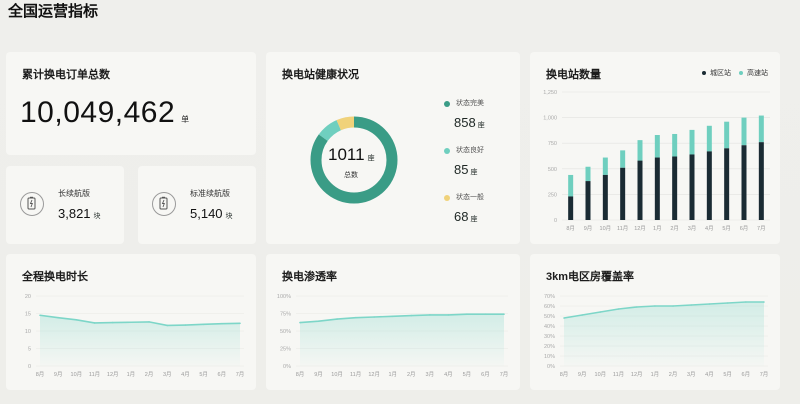  Describe the element at coordinates (465, 217) in the screenshot. I see `legend-value-fair: 68 座` at that location.